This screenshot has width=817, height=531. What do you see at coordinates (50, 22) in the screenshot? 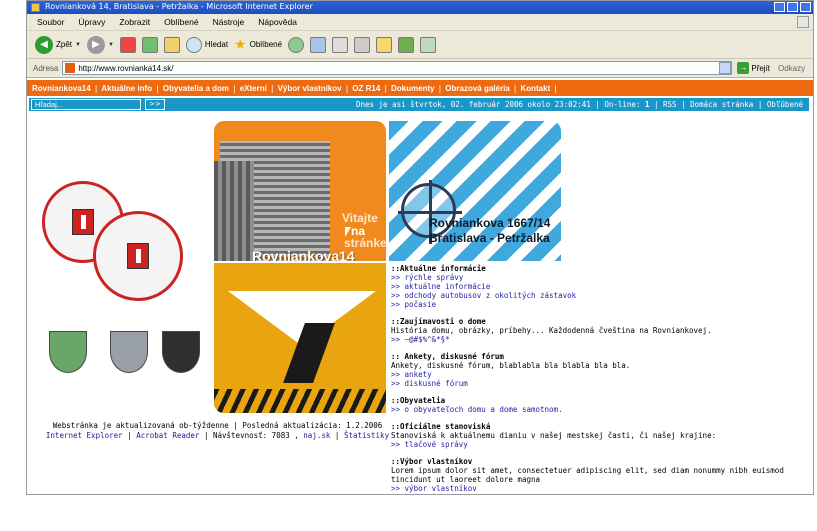
I see `menu-soubor: Soubor` at bounding box center [50, 22].